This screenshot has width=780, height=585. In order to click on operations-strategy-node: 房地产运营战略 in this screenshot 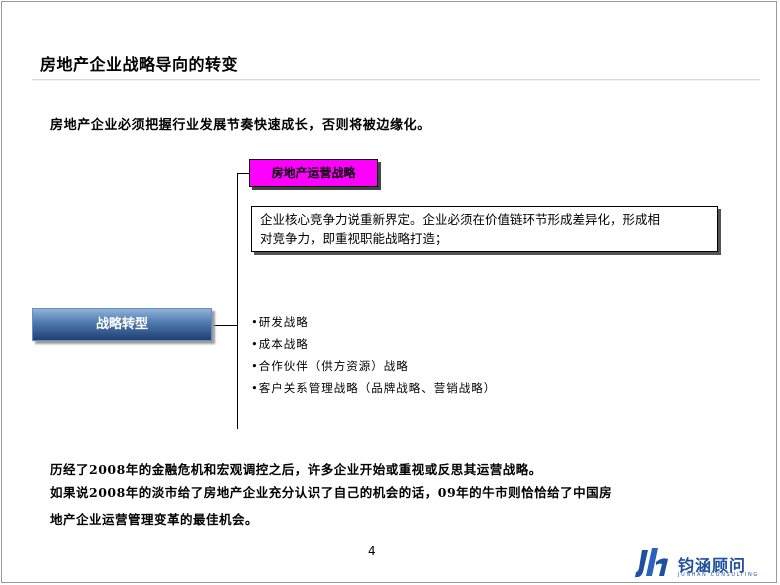, I will do `click(313, 173)`.